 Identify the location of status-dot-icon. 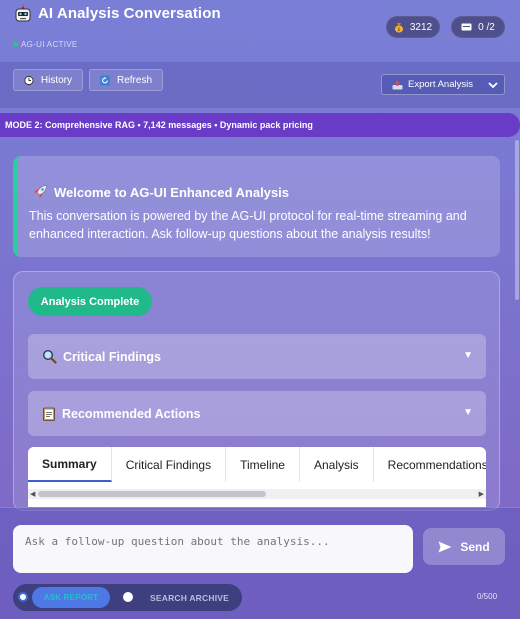
(15, 44).